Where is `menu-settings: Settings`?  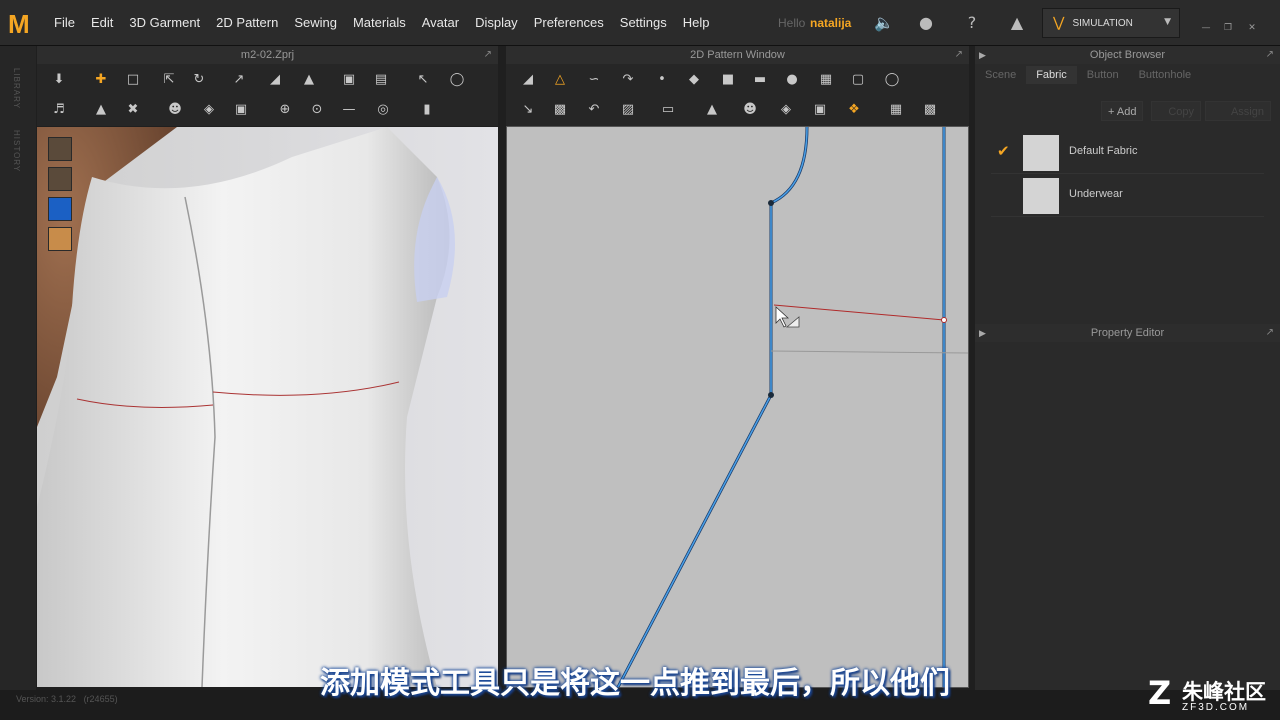
menu-settings: Settings is located at coordinates (643, 23).